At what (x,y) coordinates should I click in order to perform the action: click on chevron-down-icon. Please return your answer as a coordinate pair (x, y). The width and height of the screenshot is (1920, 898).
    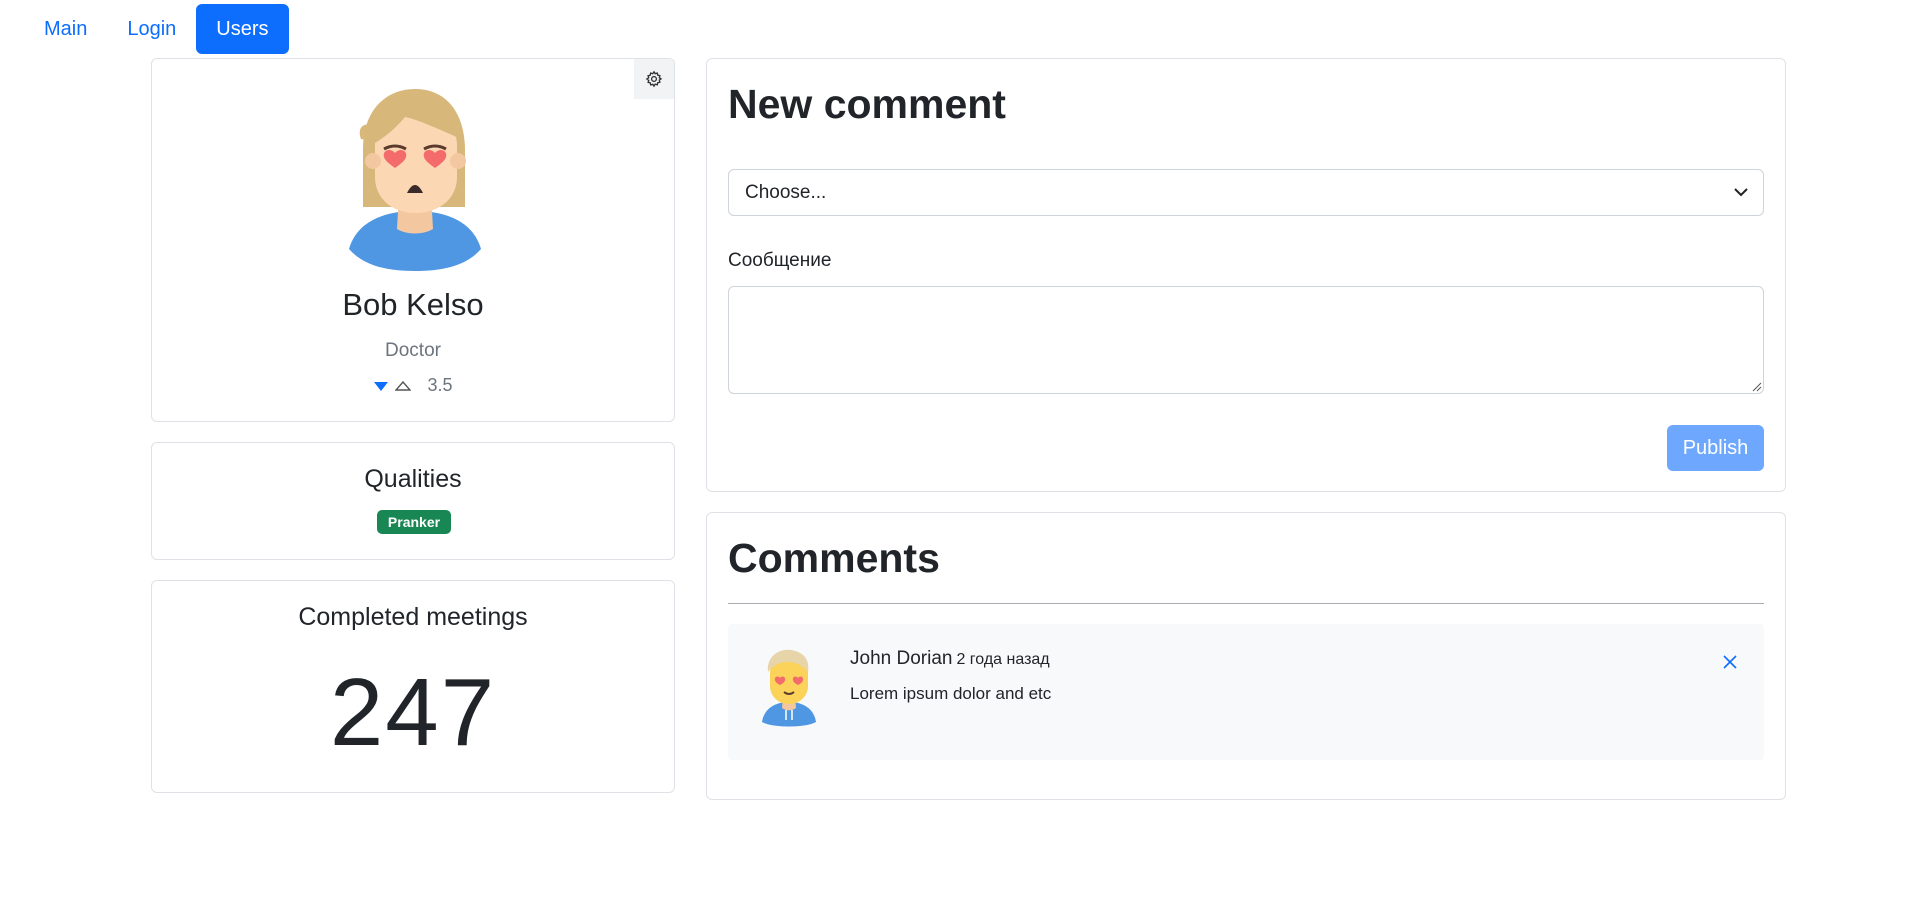
    Looking at the image, I should click on (1741, 192).